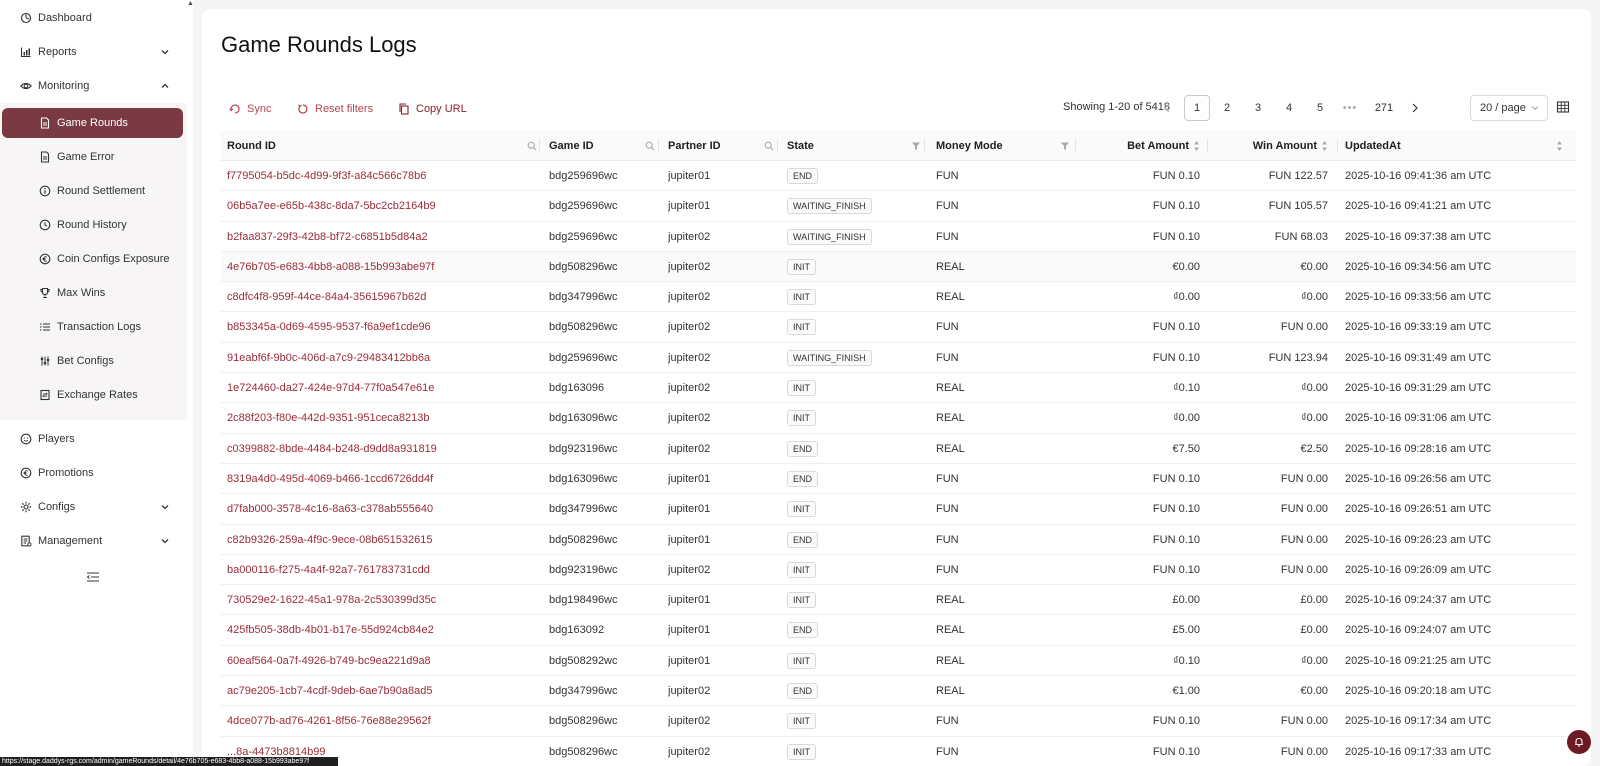  Describe the element at coordinates (689, 478) in the screenshot. I see `cell-partner-id: jupiter01` at that location.